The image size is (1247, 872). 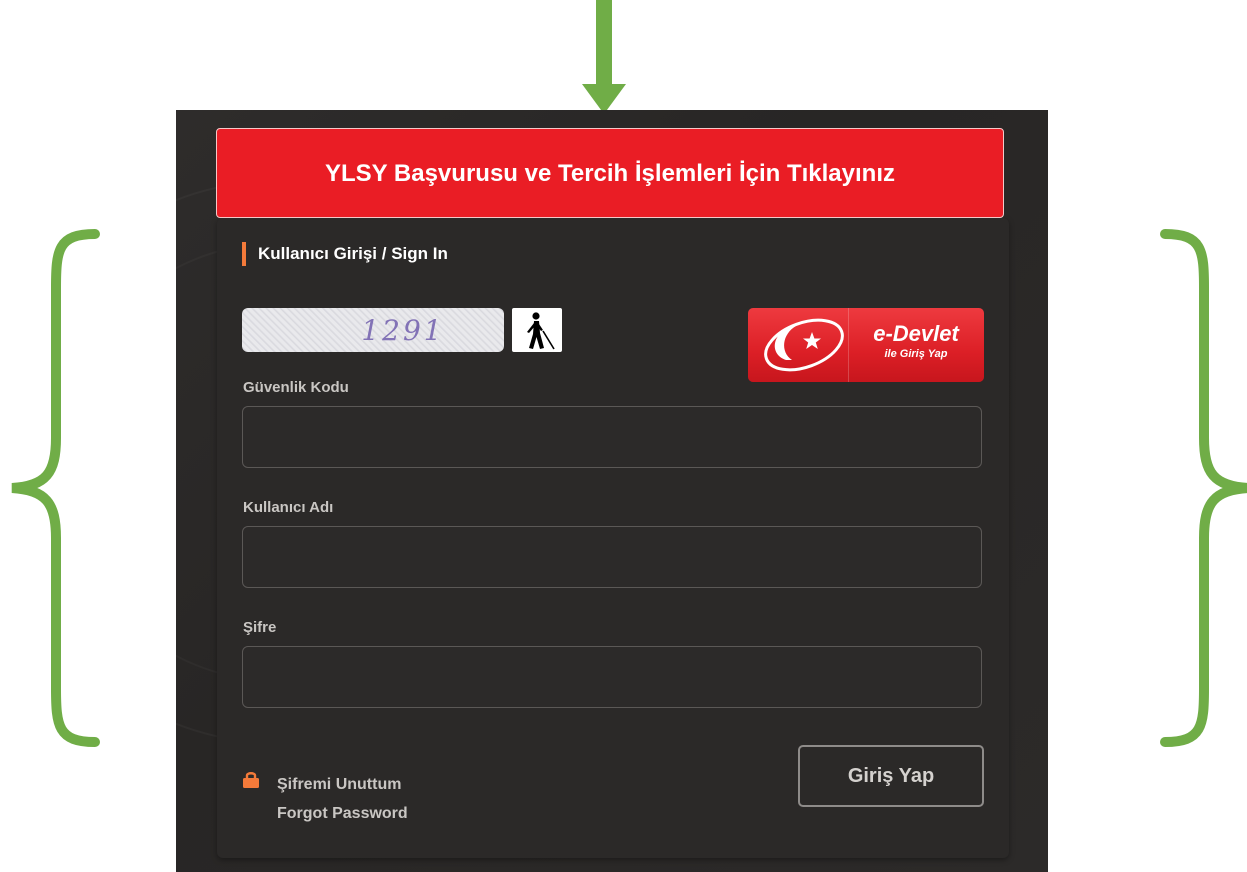 What do you see at coordinates (848, 345) in the screenshot?
I see `edevlet-divider` at bounding box center [848, 345].